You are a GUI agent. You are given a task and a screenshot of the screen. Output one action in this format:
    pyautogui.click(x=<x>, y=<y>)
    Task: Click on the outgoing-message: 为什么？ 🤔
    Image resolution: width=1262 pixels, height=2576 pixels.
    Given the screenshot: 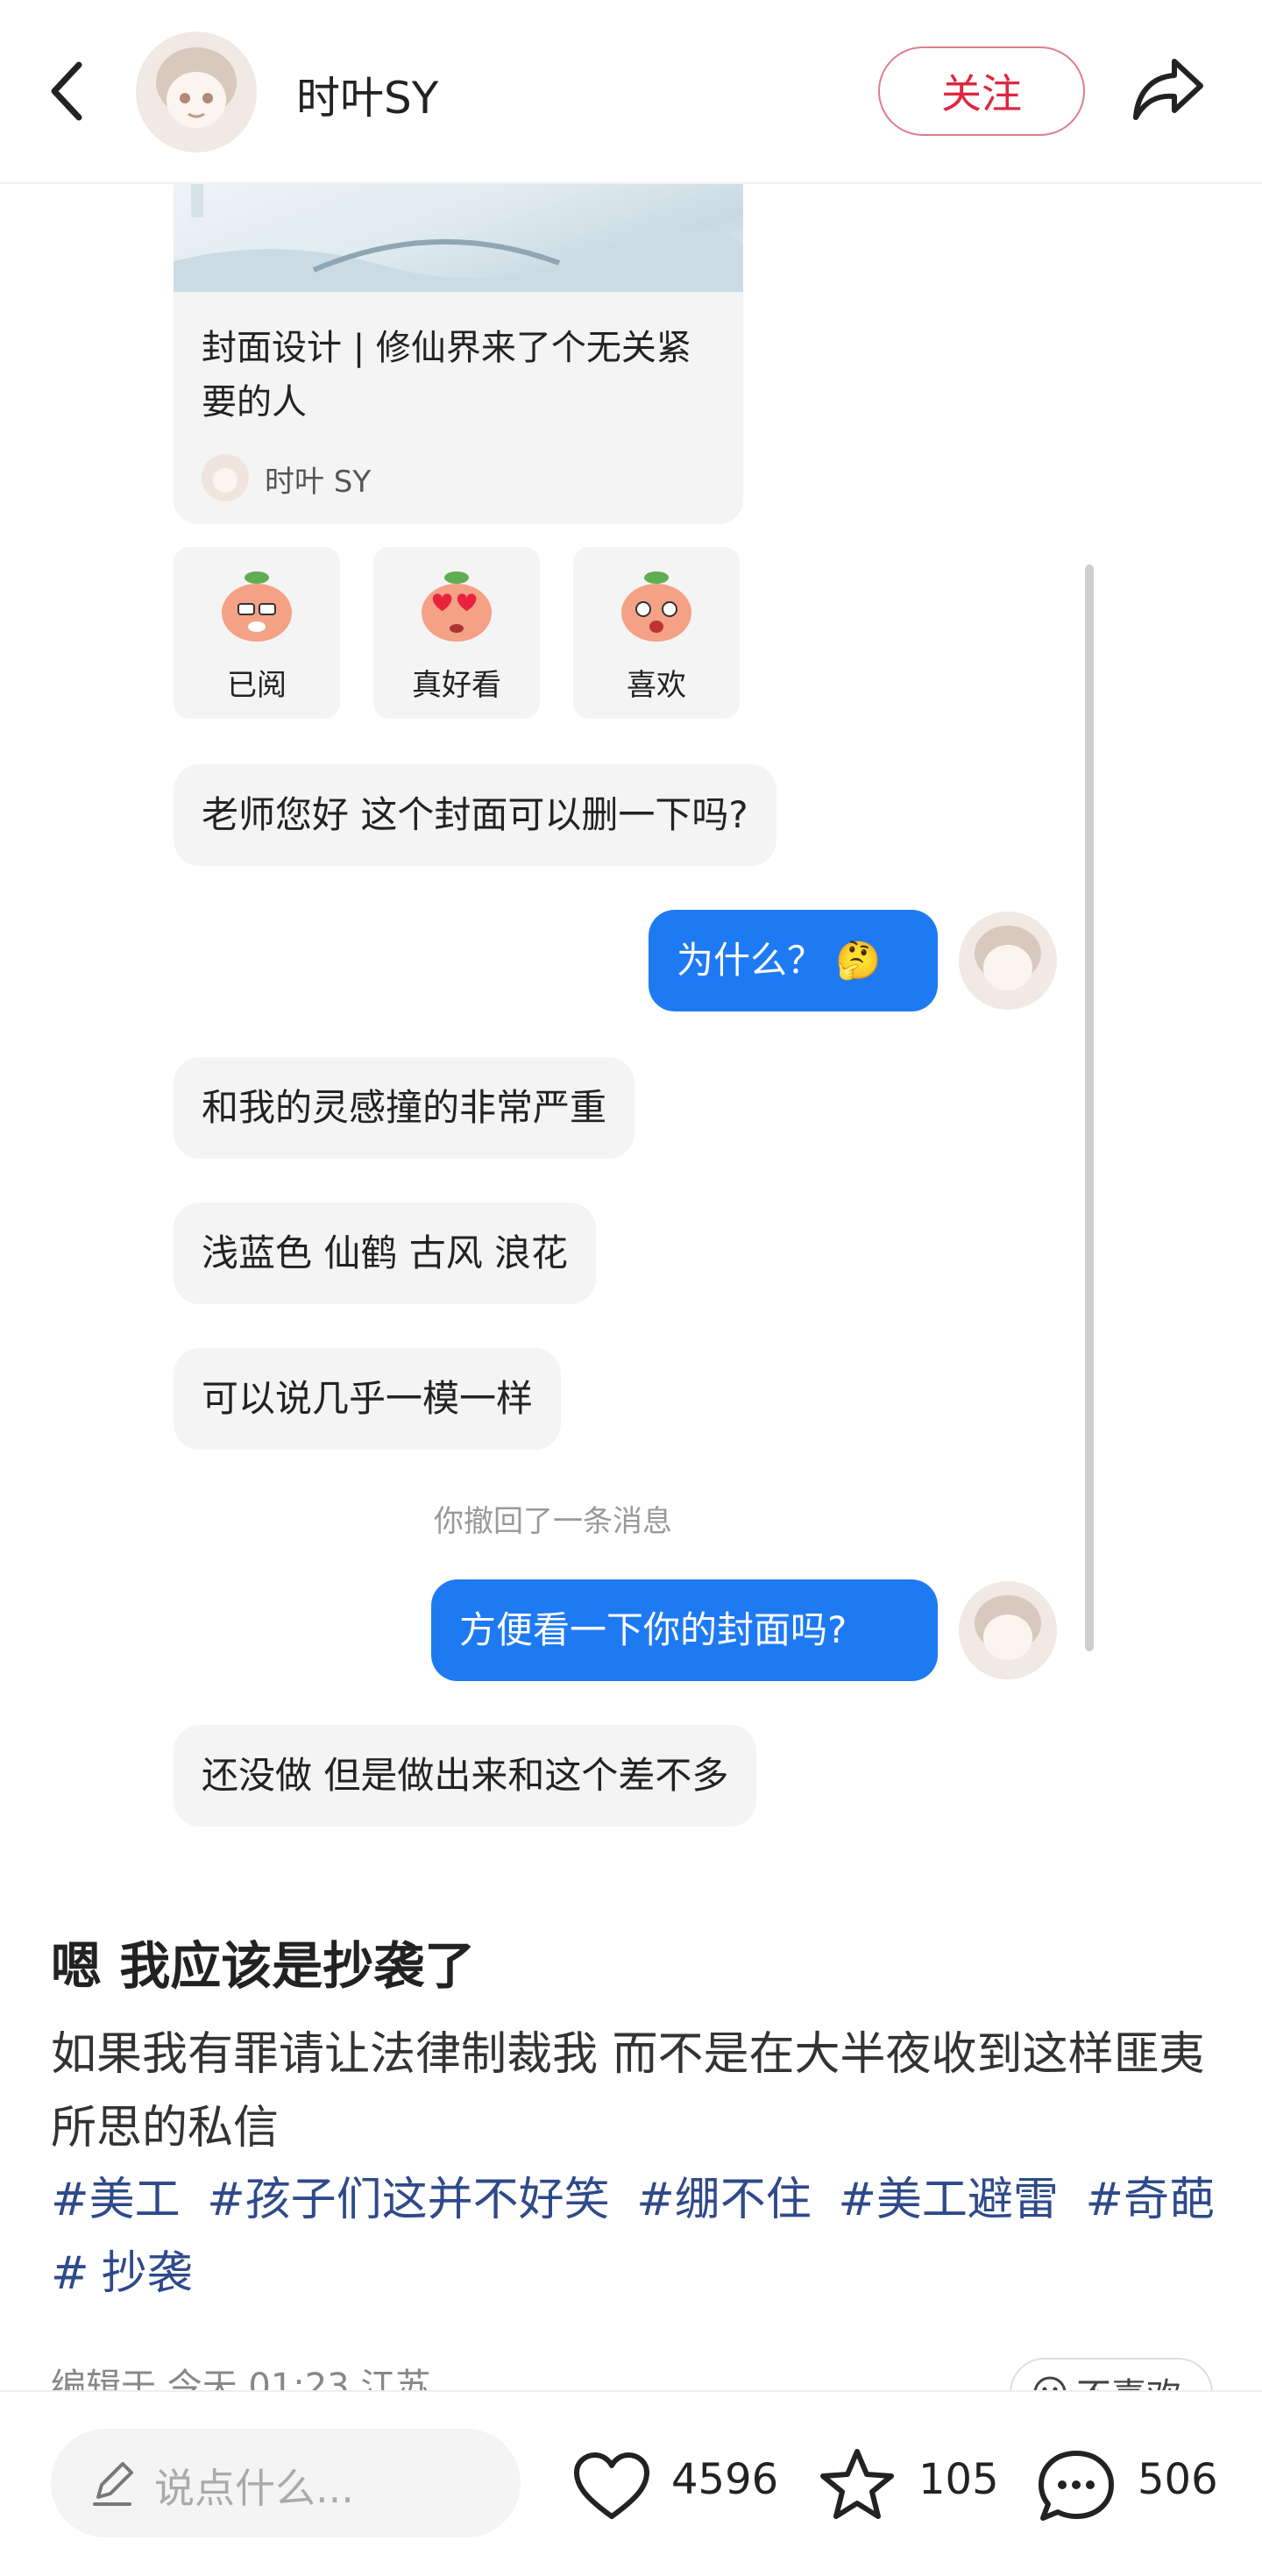 What is the action you would take?
    pyautogui.click(x=793, y=961)
    